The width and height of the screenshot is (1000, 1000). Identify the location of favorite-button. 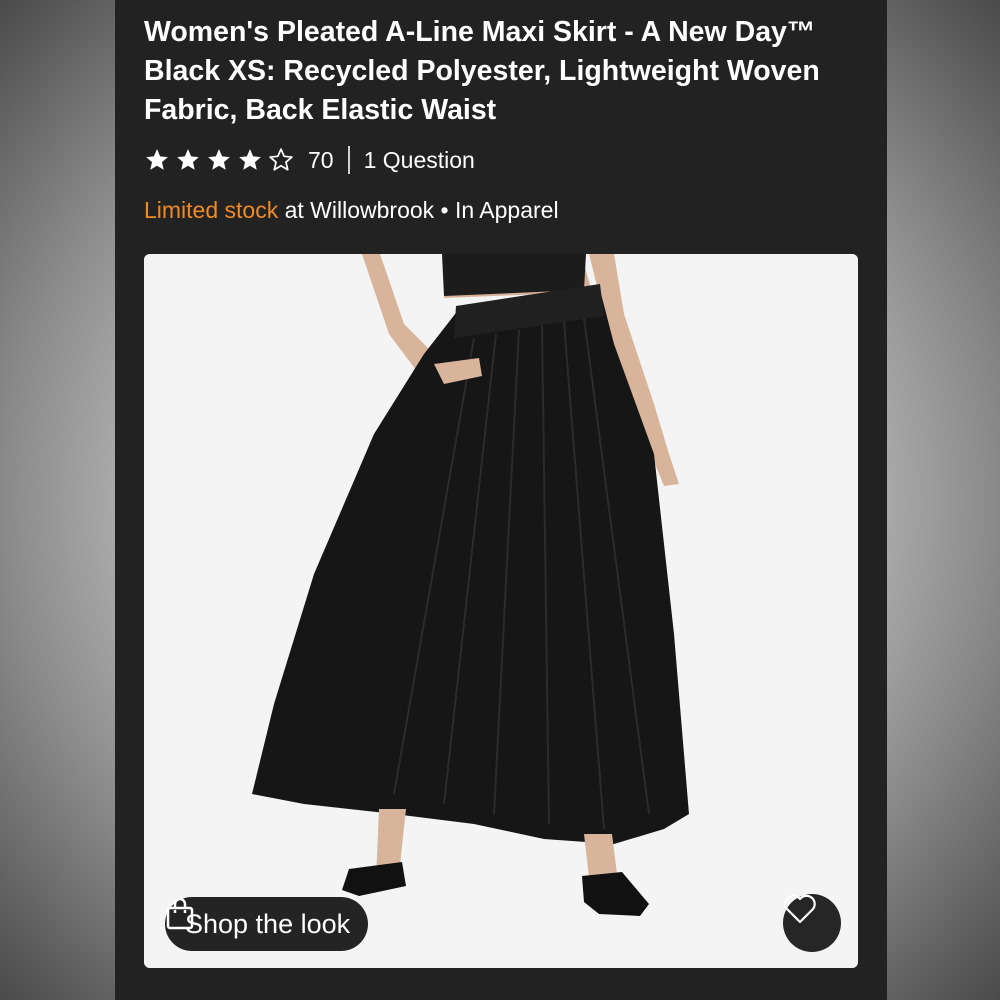
(812, 923).